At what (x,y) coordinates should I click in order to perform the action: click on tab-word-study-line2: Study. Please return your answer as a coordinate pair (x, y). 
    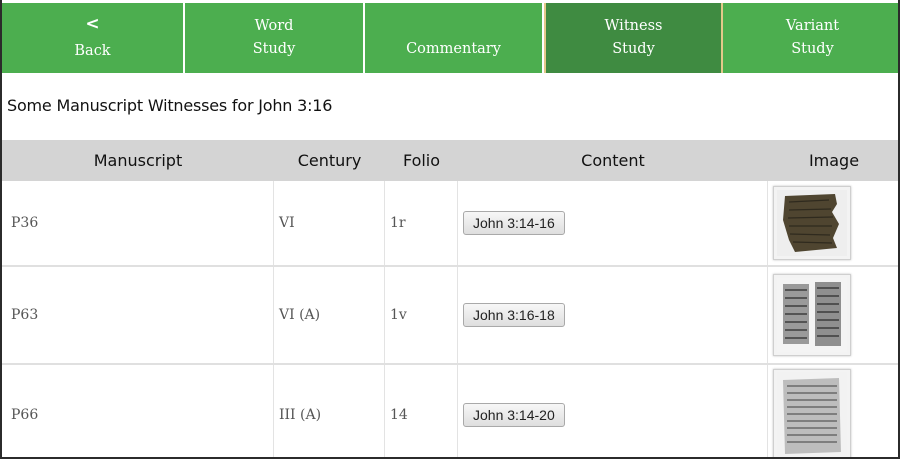
    Looking at the image, I should click on (274, 49).